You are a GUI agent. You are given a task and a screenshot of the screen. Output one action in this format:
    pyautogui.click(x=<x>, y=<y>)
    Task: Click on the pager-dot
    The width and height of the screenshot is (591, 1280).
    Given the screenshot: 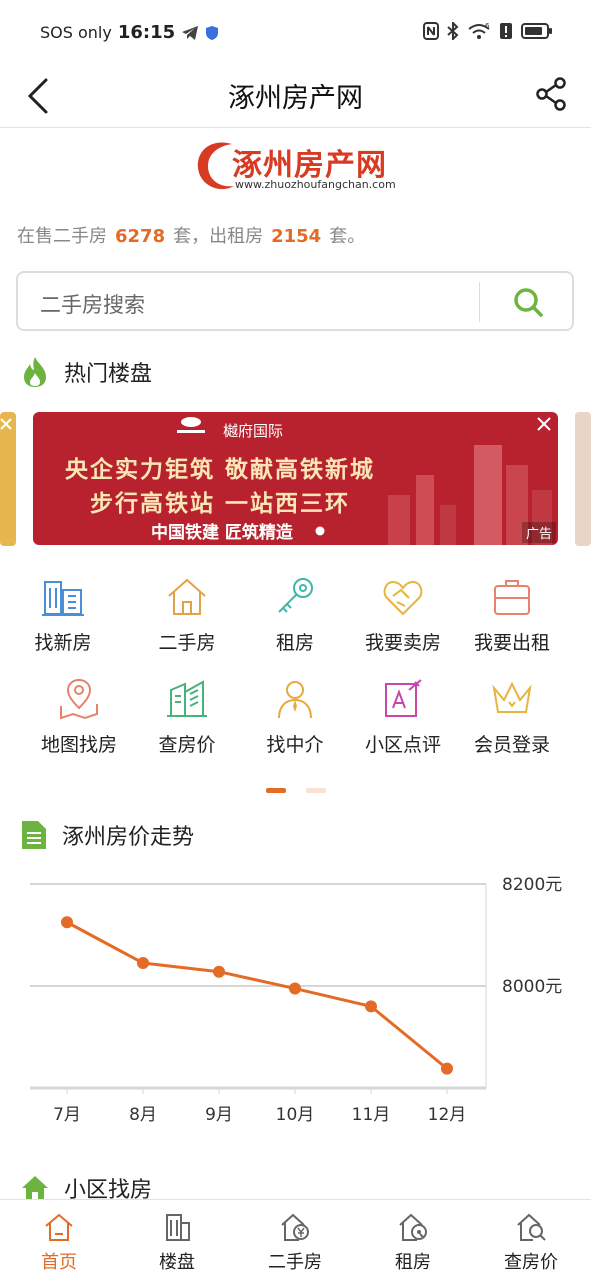 What is the action you would take?
    pyautogui.click(x=316, y=790)
    